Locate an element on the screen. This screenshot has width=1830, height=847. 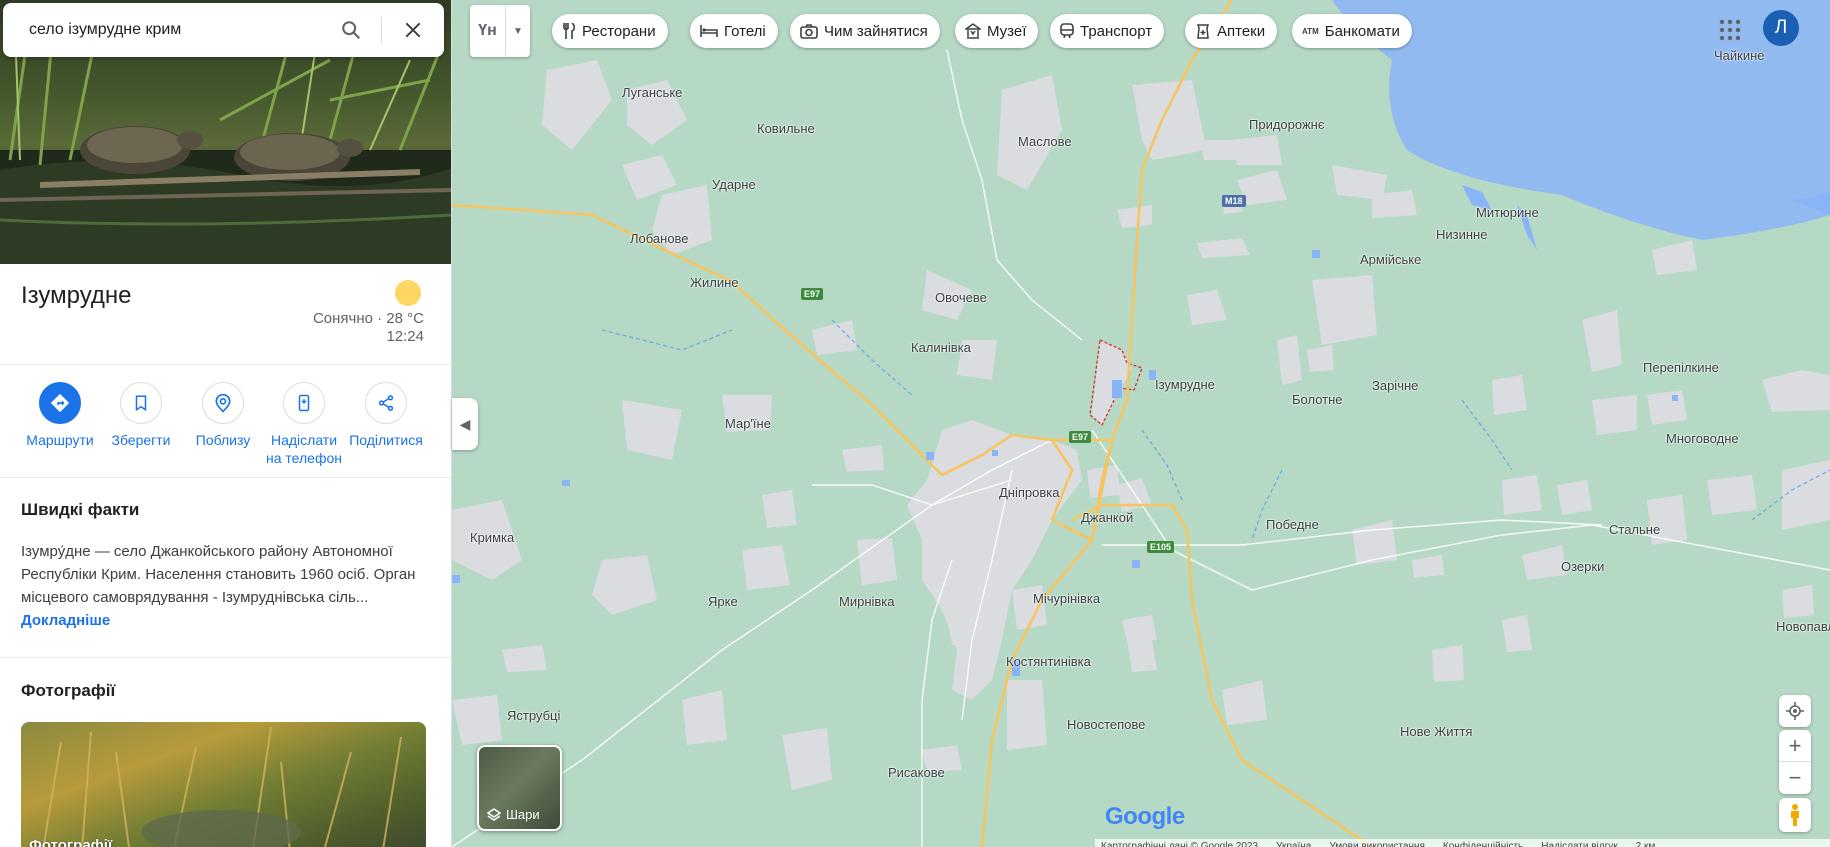
chip-label: Готелі is located at coordinates (745, 31).